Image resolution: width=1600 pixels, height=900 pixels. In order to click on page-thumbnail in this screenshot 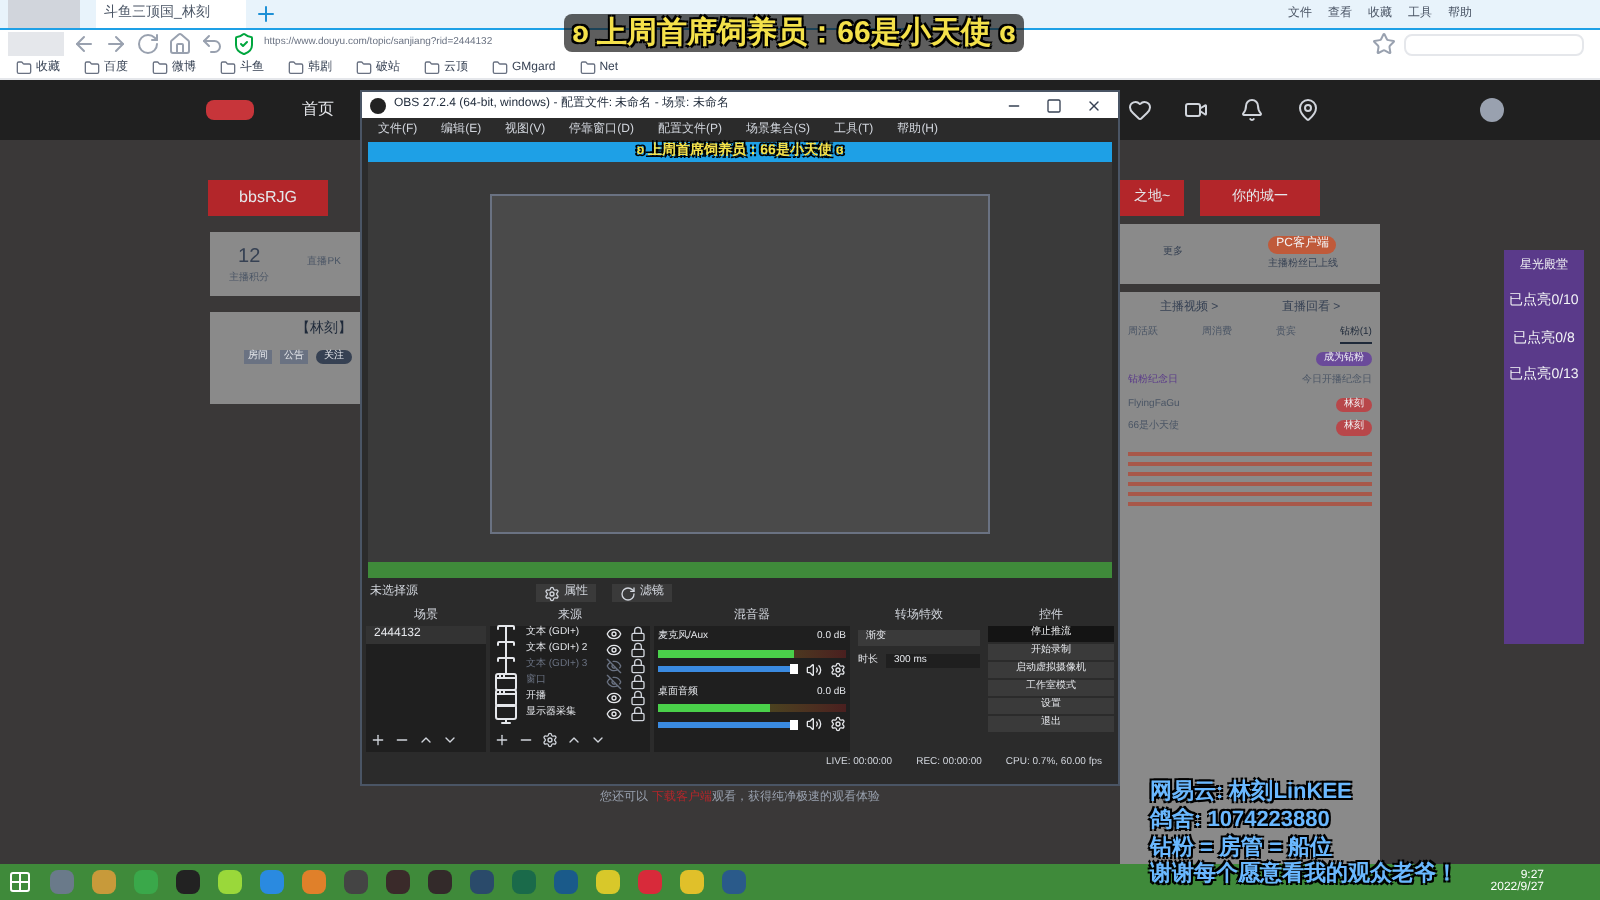, I will do `click(44, 14)`.